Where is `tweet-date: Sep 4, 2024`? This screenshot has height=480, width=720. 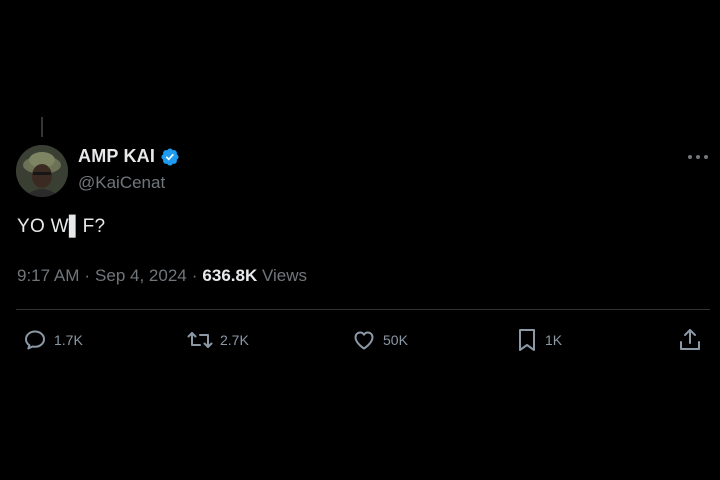 tweet-date: Sep 4, 2024 is located at coordinates (141, 275).